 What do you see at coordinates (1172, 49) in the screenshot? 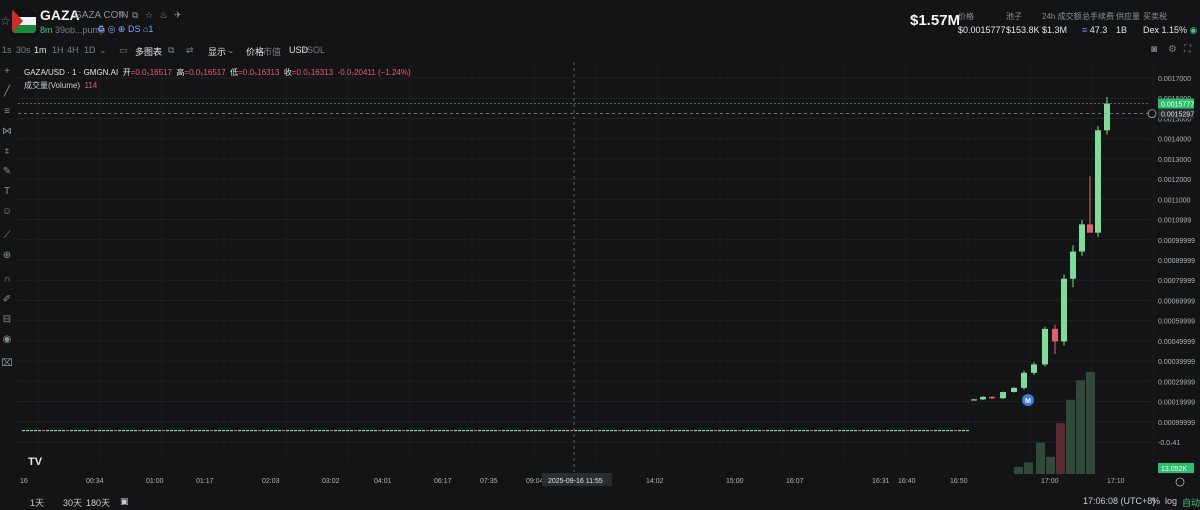
I see `settings-icon: ⚙` at bounding box center [1172, 49].